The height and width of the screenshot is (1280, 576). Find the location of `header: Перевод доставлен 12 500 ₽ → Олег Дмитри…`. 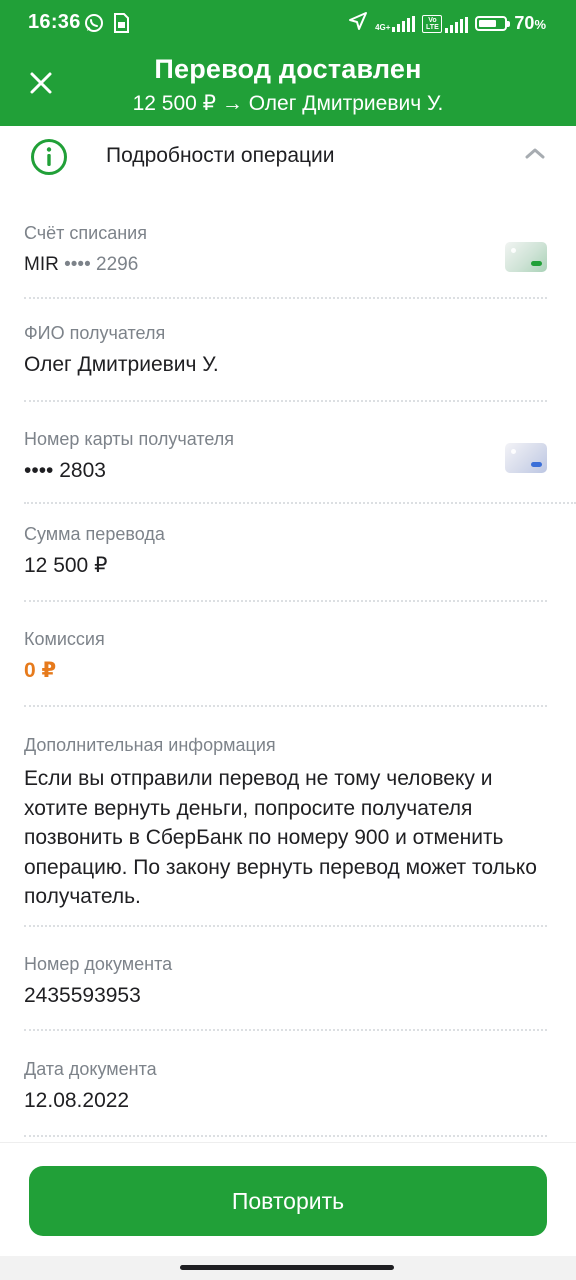

header: Перевод доставлен 12 500 ₽ → Олег Дмитри… is located at coordinates (288, 85).